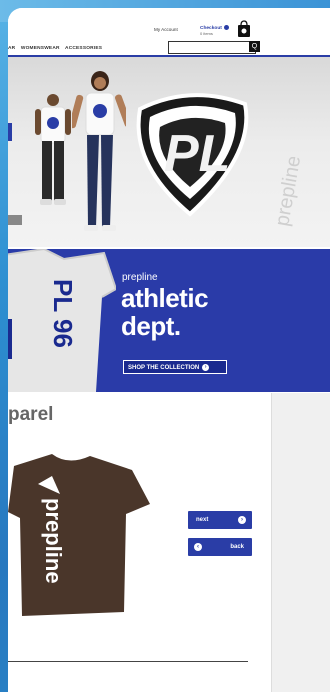 Image resolution: width=330 pixels, height=692 pixels. Describe the element at coordinates (237, 547) in the screenshot. I see `back-label: back` at that location.